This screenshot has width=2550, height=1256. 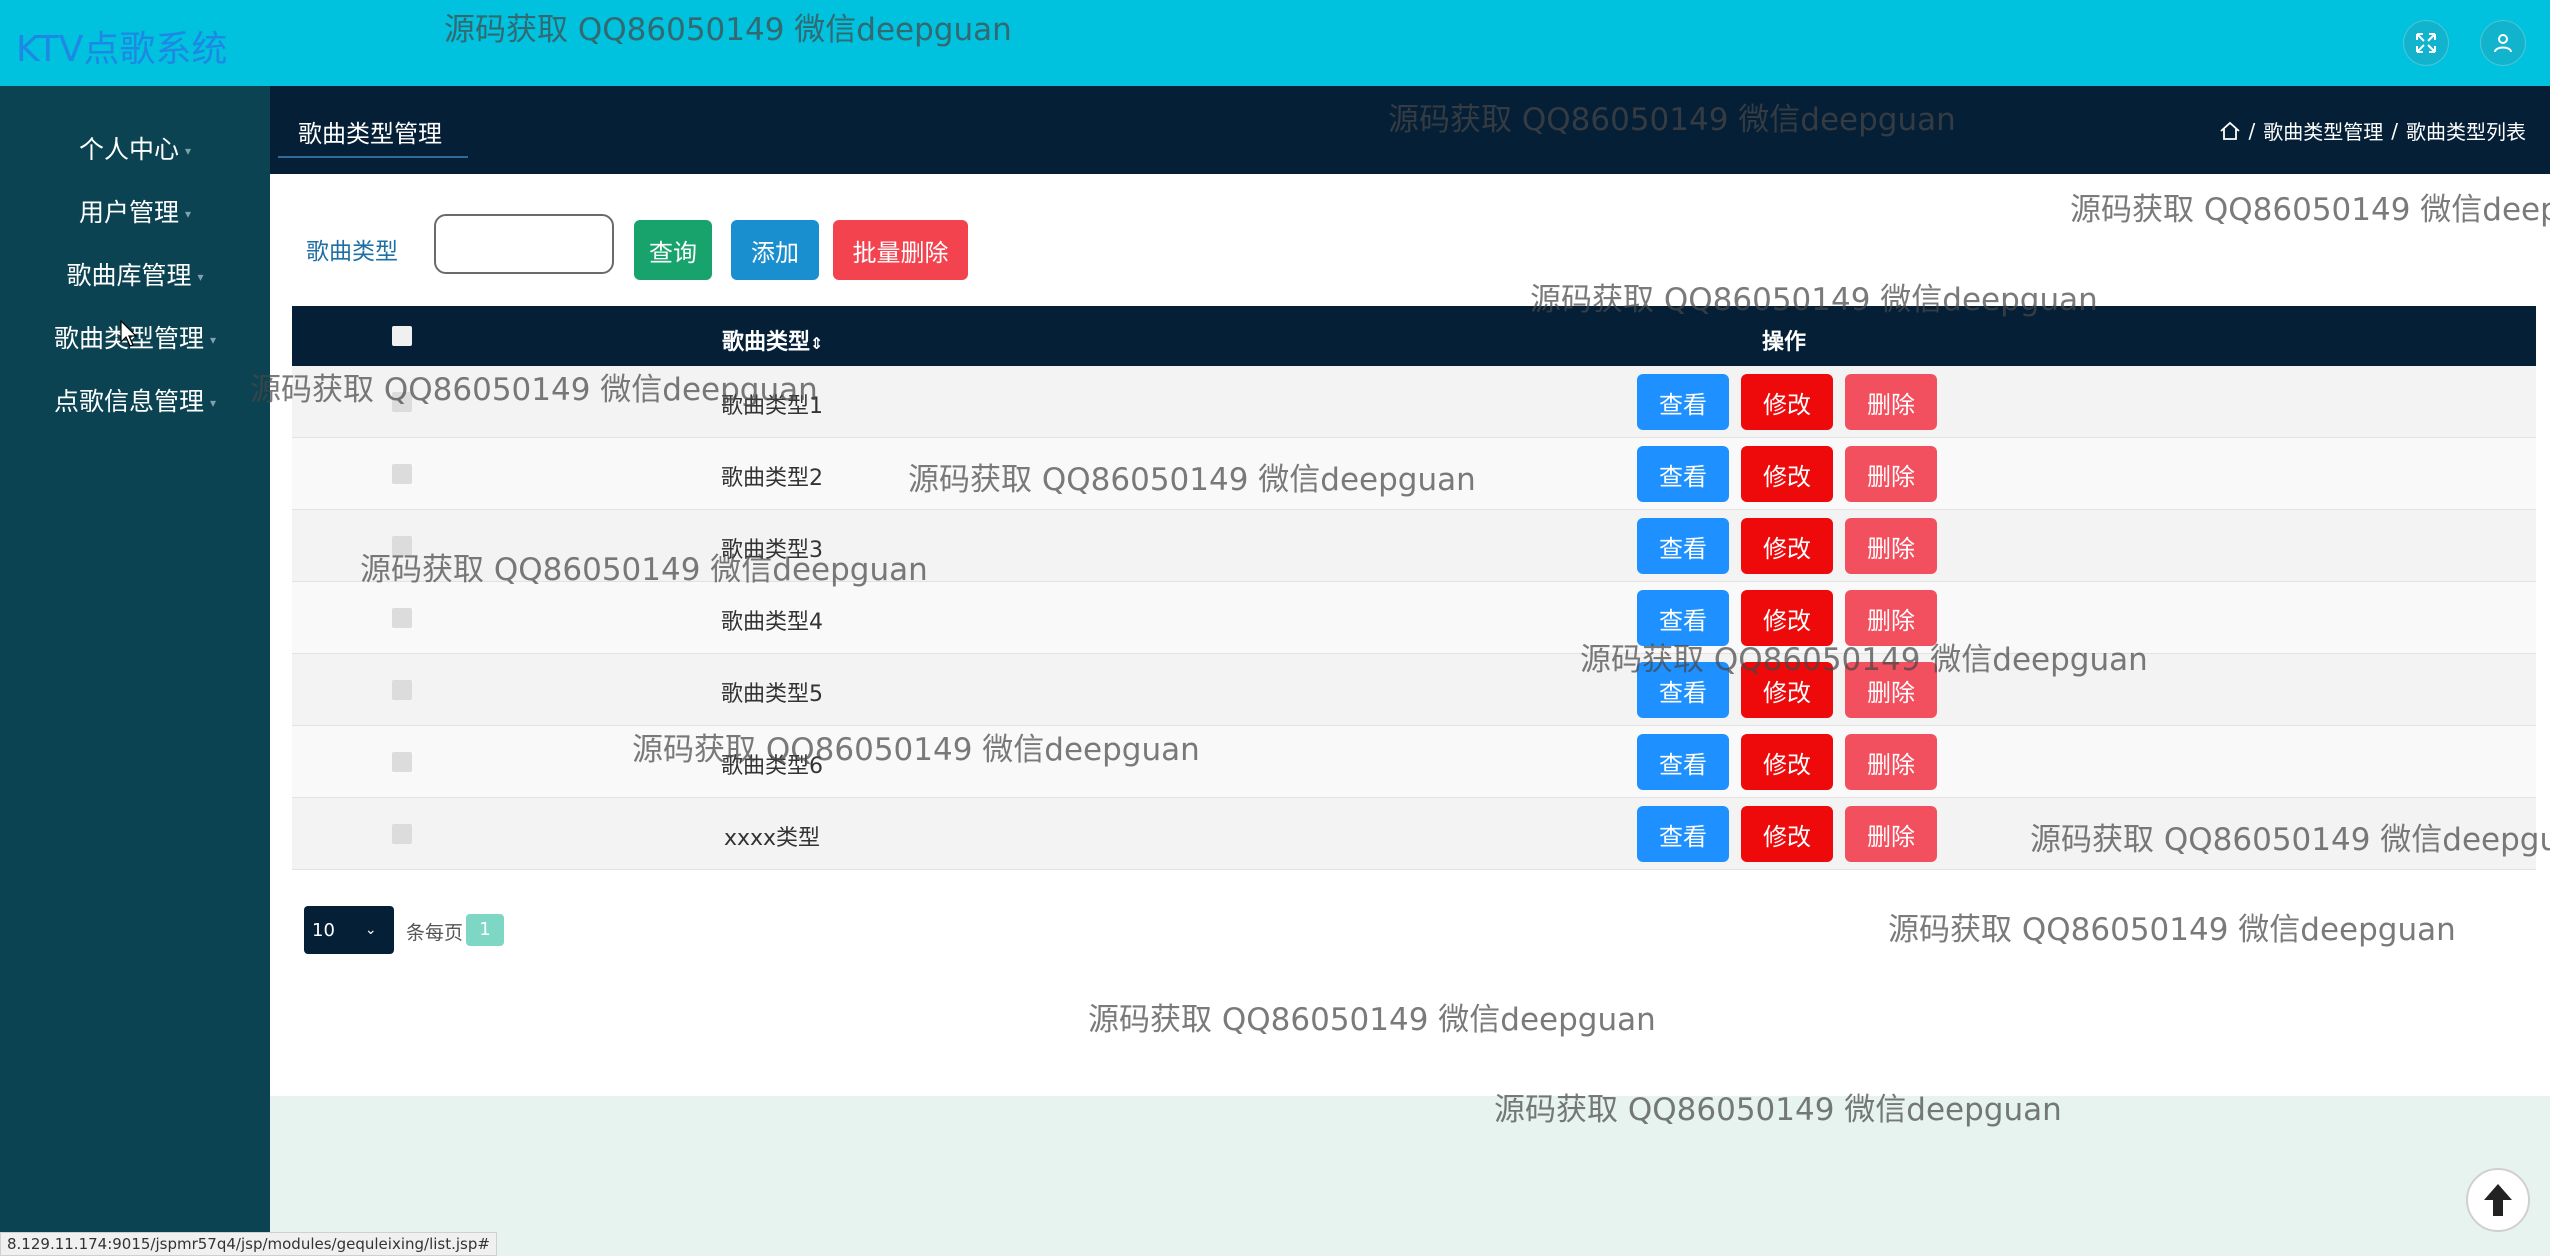 What do you see at coordinates (2230, 131) in the screenshot?
I see `home-icon` at bounding box center [2230, 131].